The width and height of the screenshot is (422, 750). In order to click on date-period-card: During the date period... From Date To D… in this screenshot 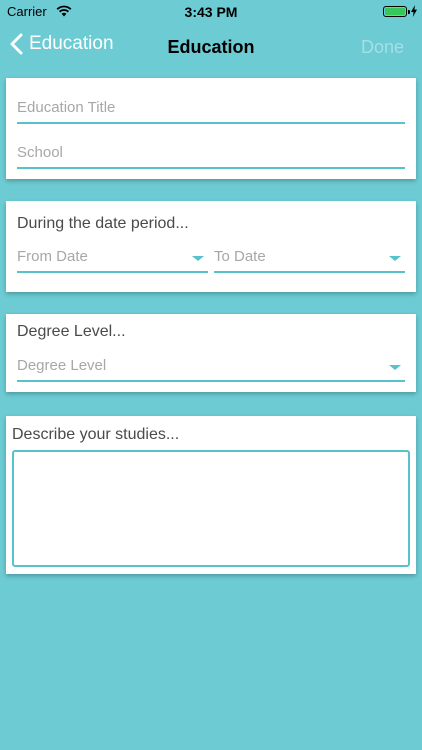, I will do `click(211, 246)`.